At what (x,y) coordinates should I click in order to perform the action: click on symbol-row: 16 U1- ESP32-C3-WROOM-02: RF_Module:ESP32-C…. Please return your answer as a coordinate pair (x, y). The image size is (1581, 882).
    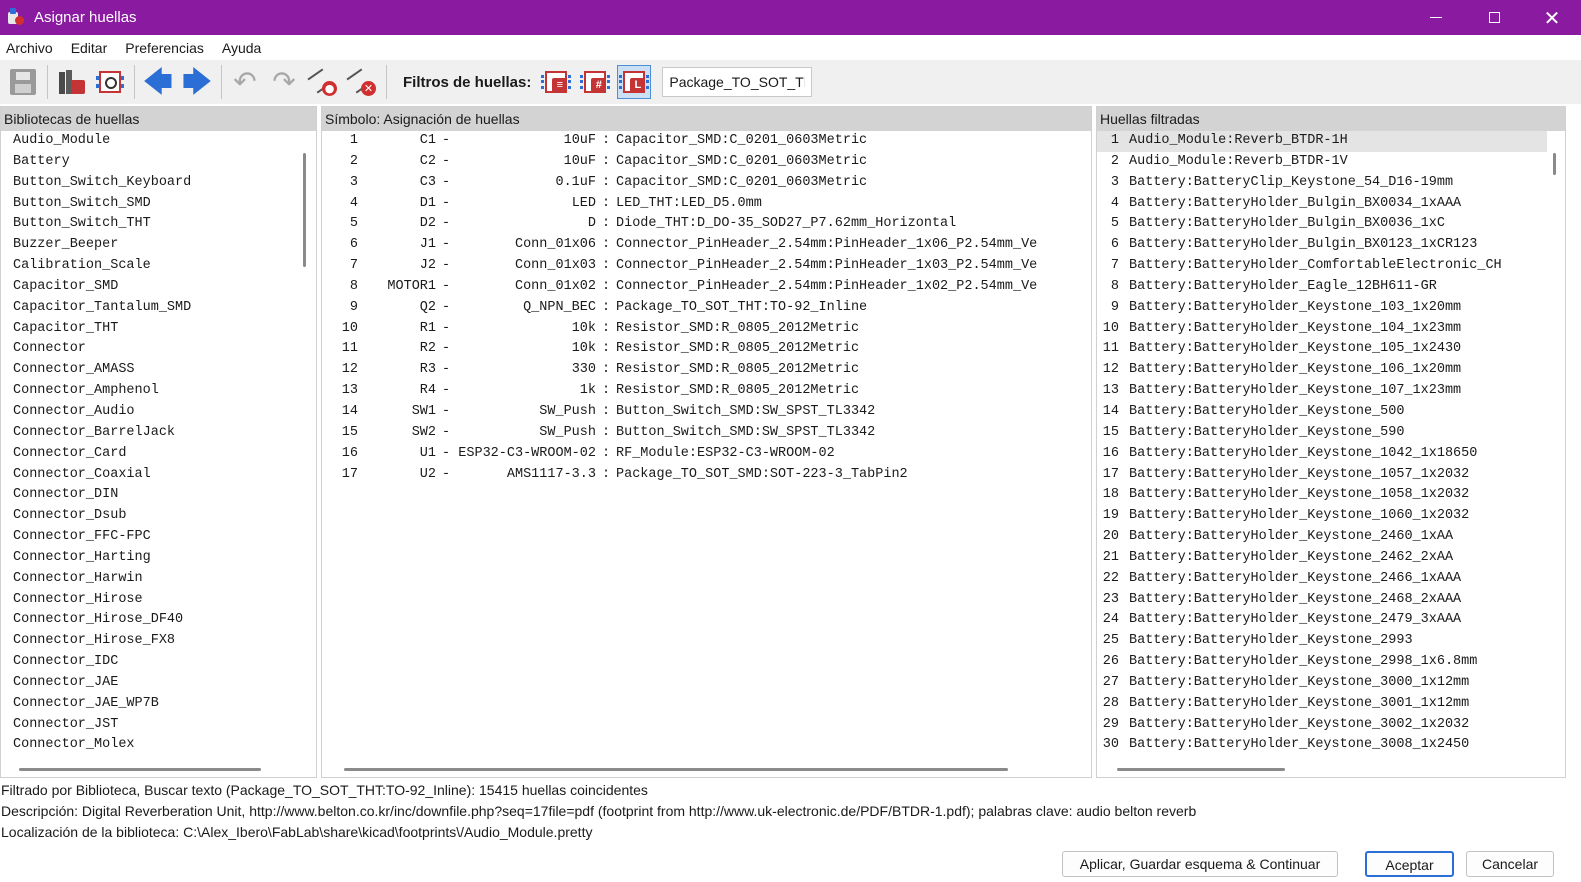
    Looking at the image, I should click on (706, 454).